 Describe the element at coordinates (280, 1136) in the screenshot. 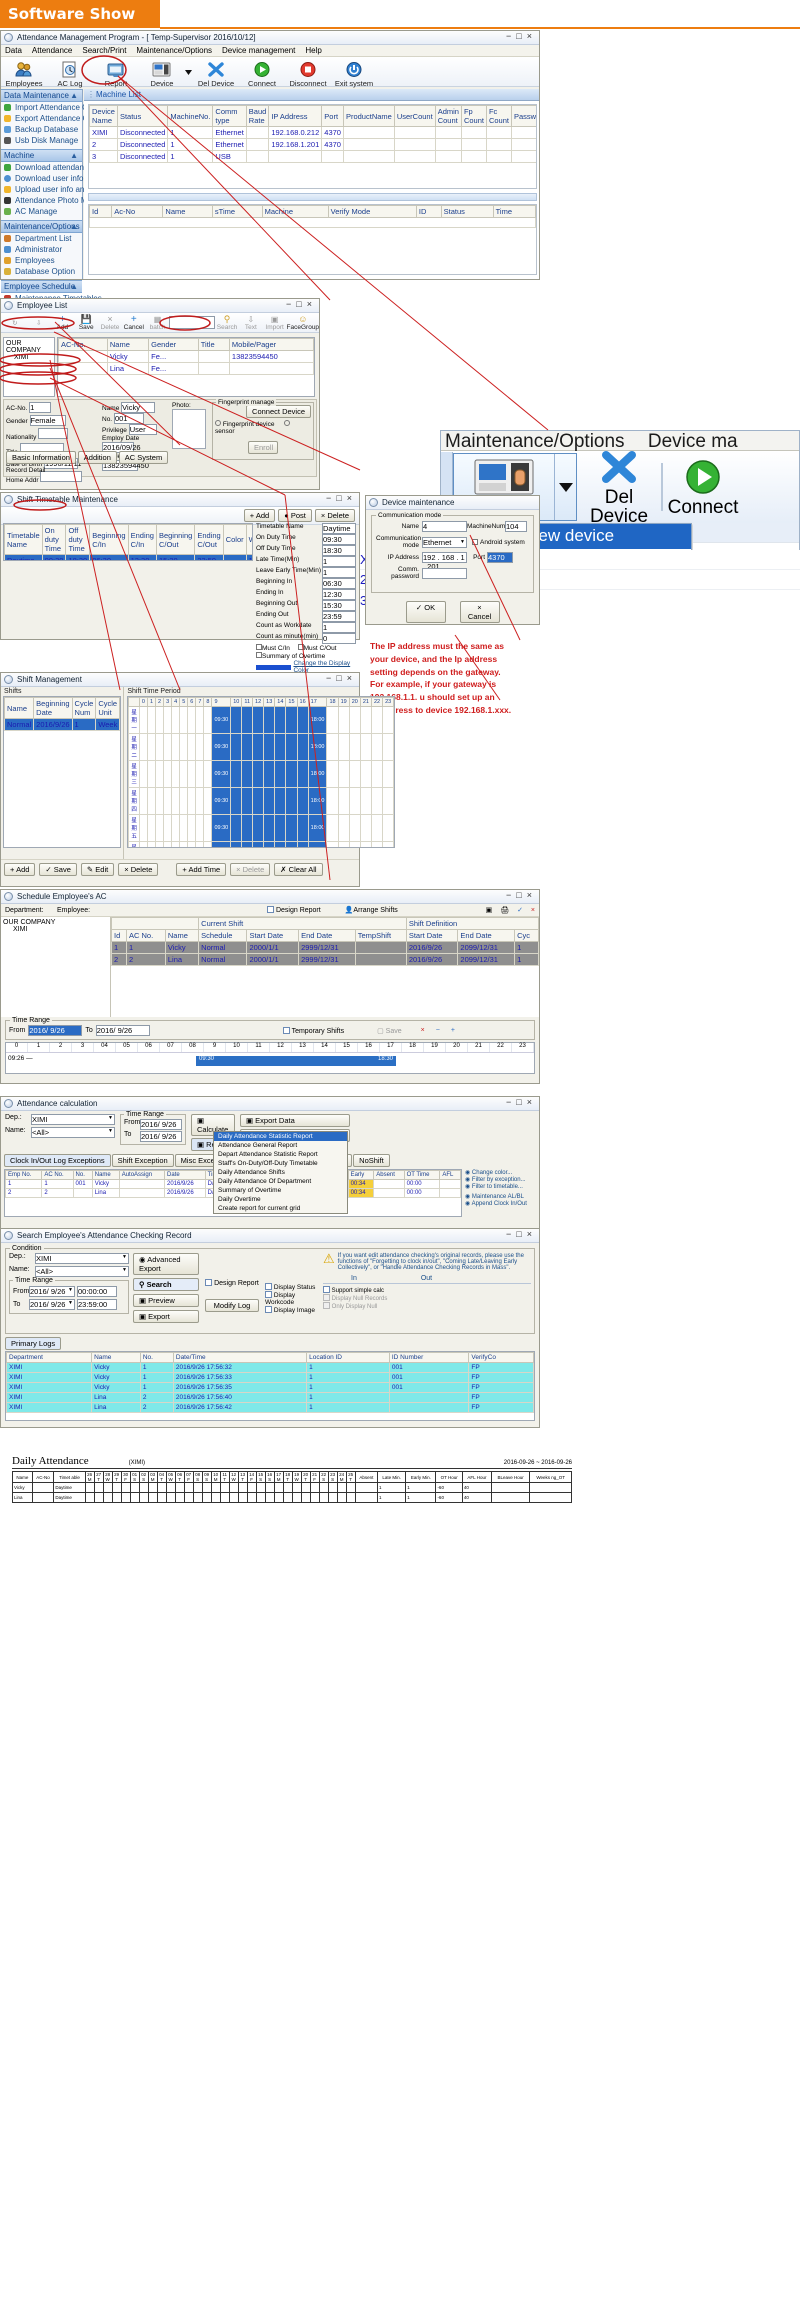

I see `report-menu-item-0: Daily Attendance Statistic Report` at that location.